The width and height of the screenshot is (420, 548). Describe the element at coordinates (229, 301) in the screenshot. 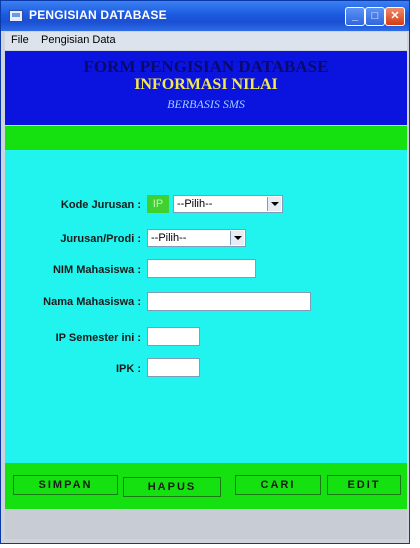

I see `nama-input` at that location.